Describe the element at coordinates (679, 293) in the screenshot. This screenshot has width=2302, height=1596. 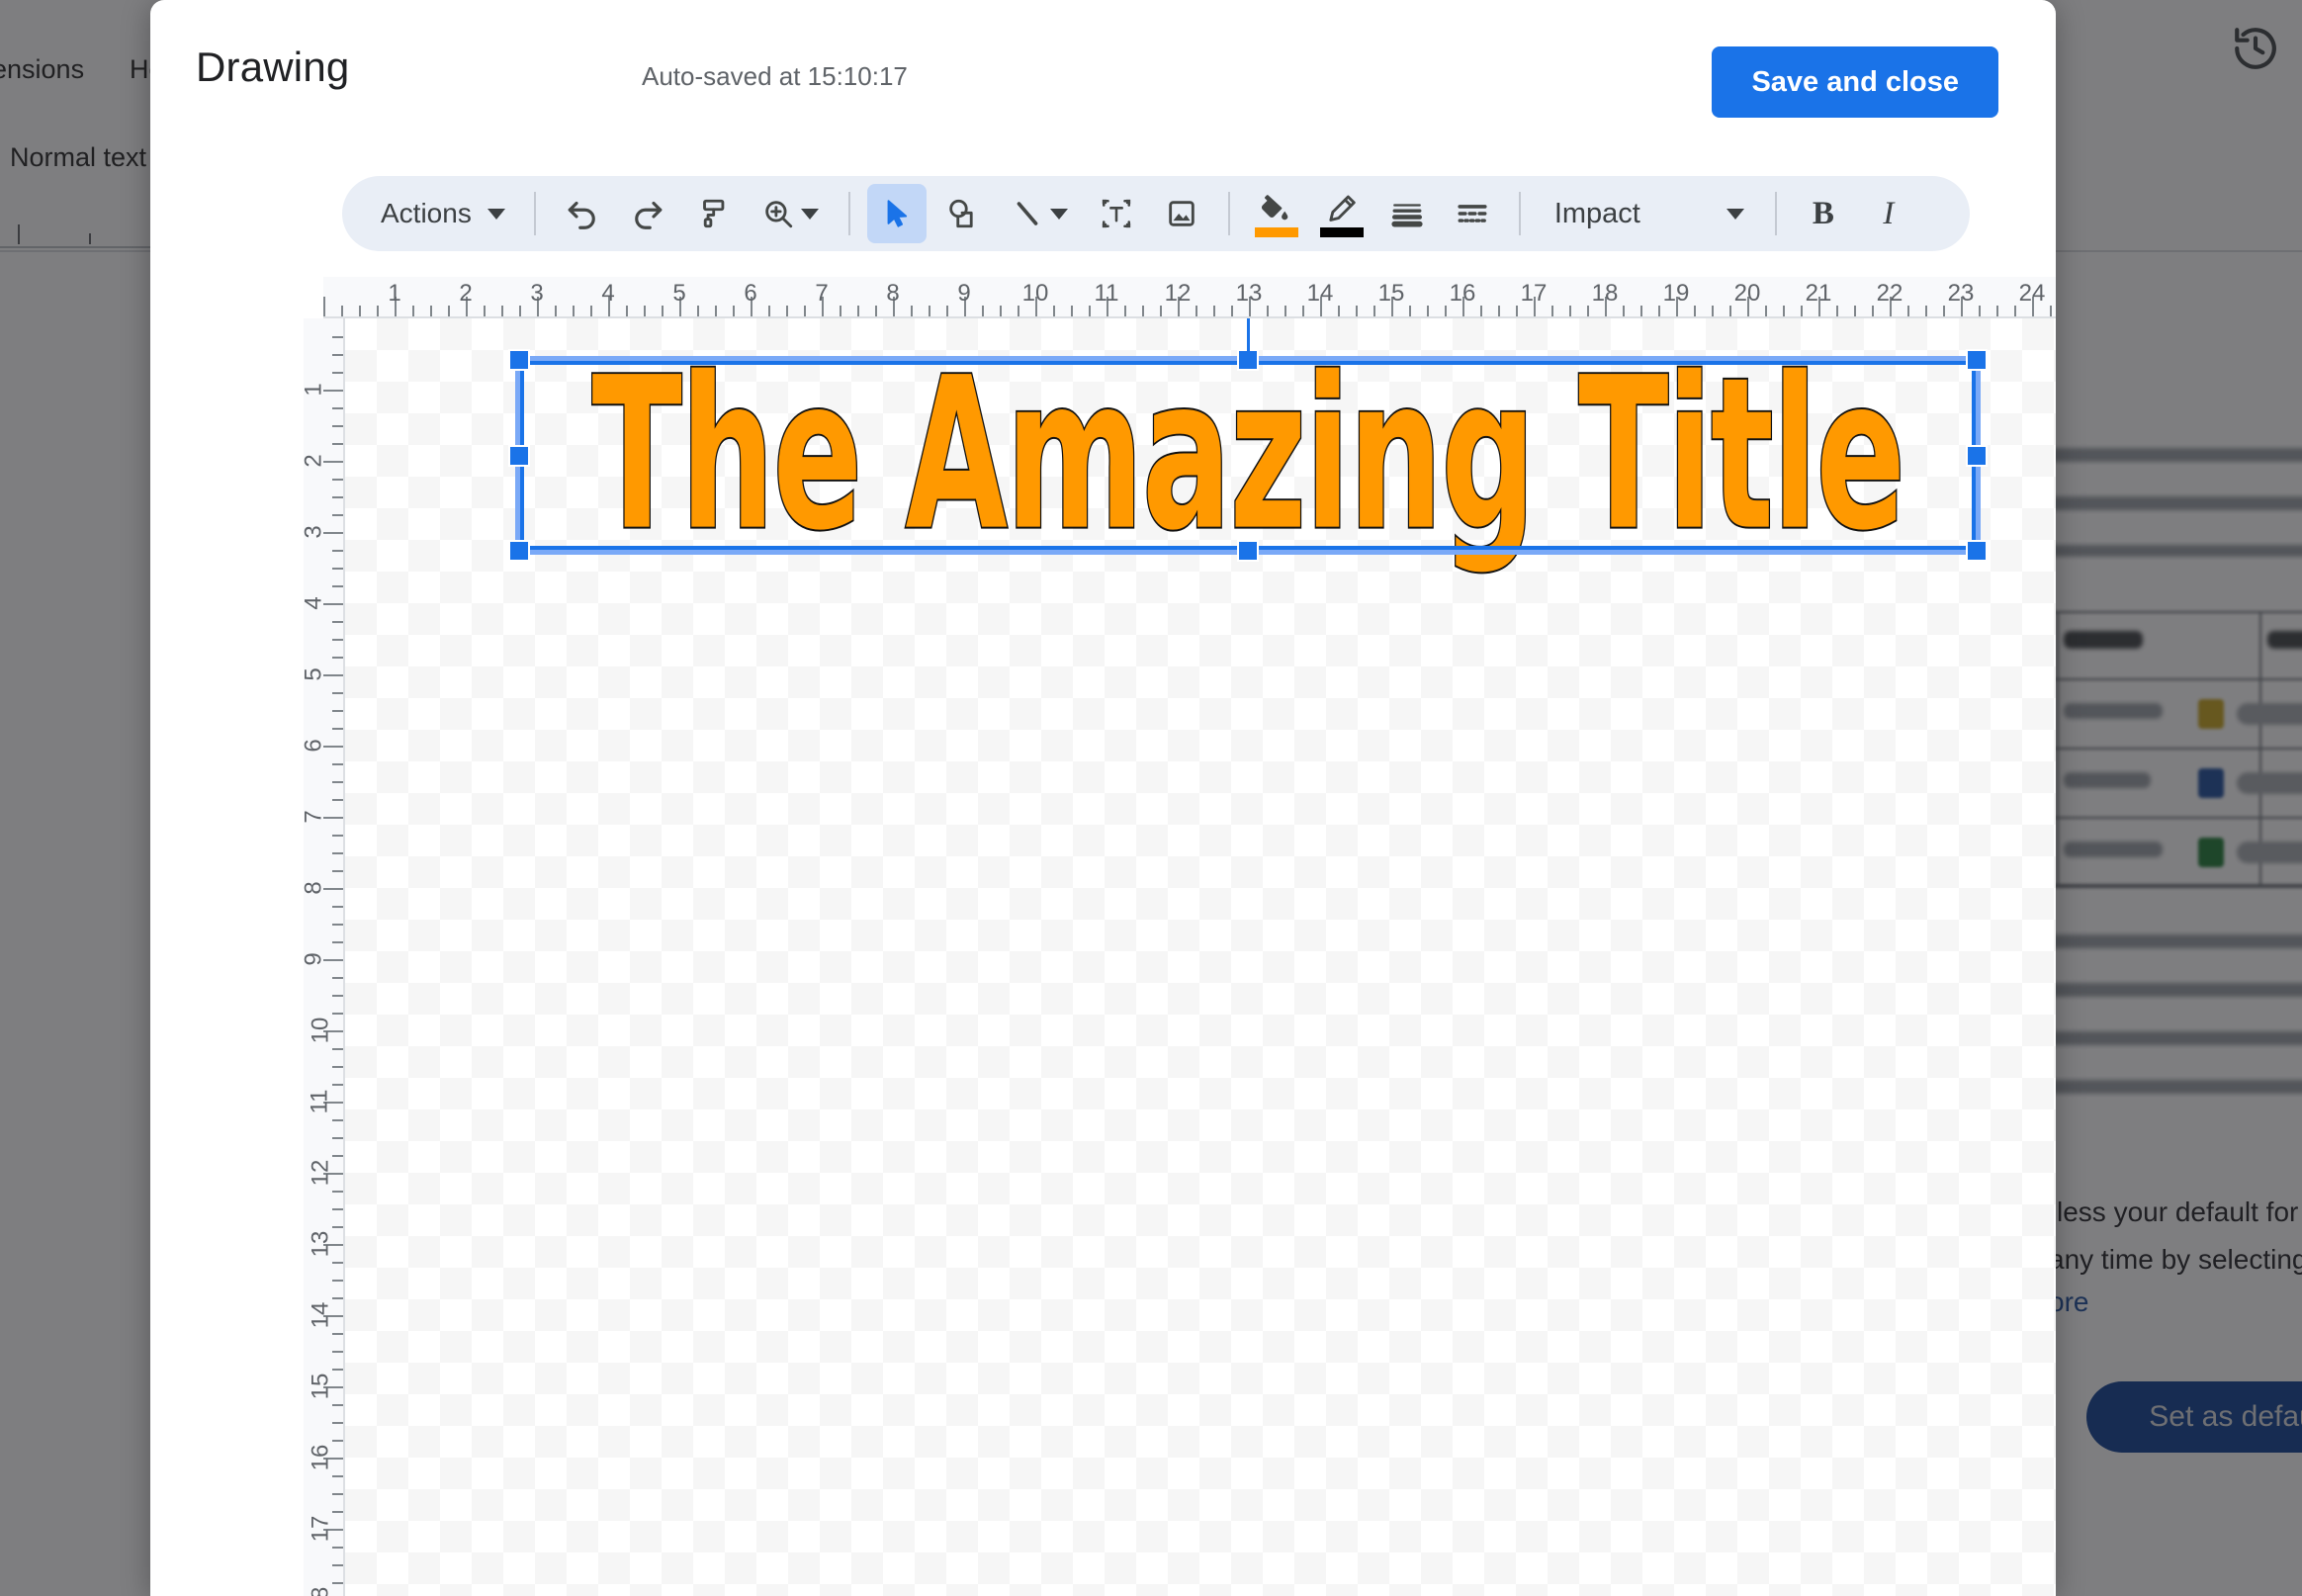
I see `ruler-label: 5` at that location.